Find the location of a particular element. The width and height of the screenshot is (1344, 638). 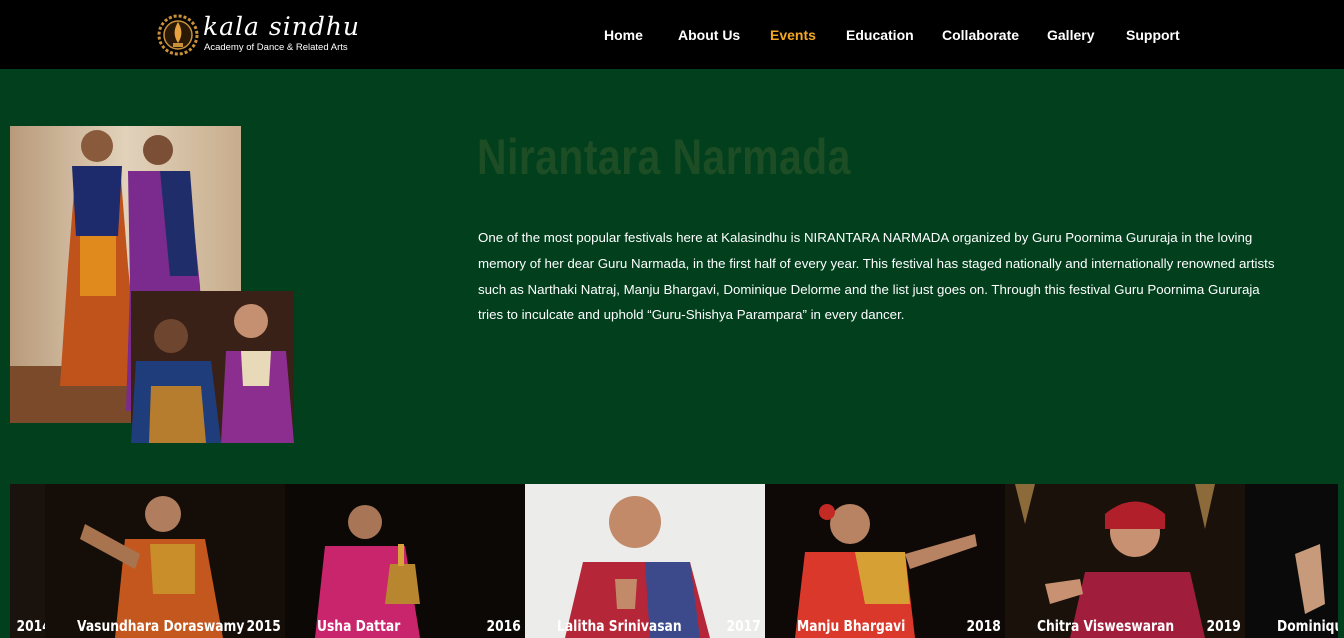

gallery-year: 2018 is located at coordinates (983, 626).